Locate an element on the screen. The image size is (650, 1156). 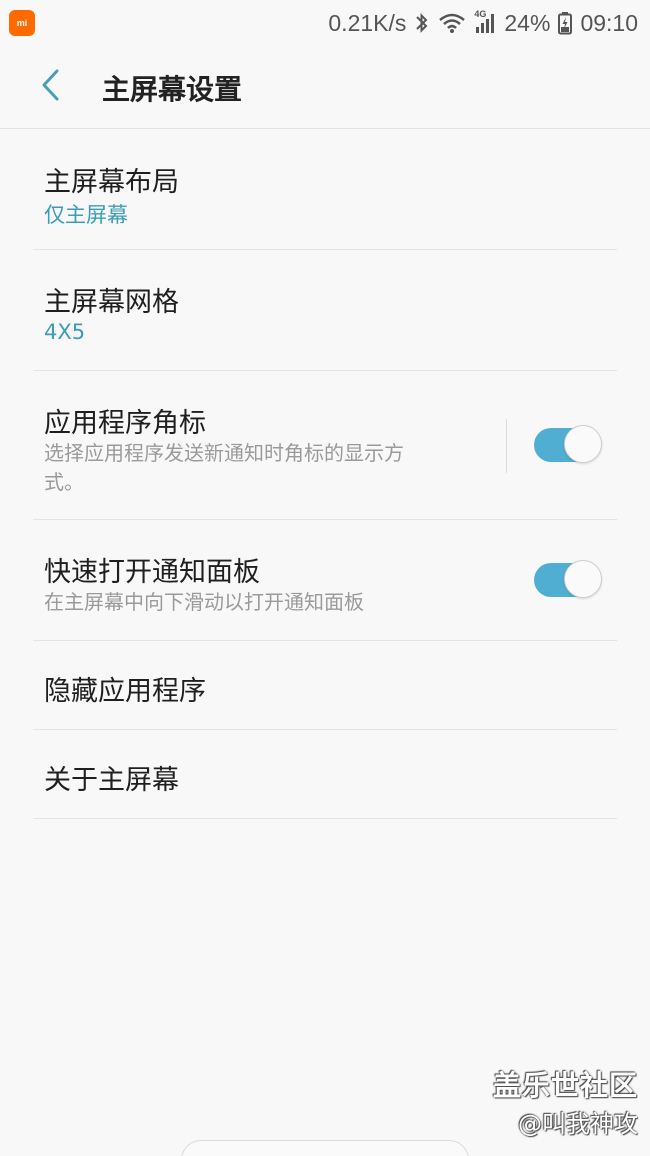
network-speed: 0.21K/s is located at coordinates (367, 22).